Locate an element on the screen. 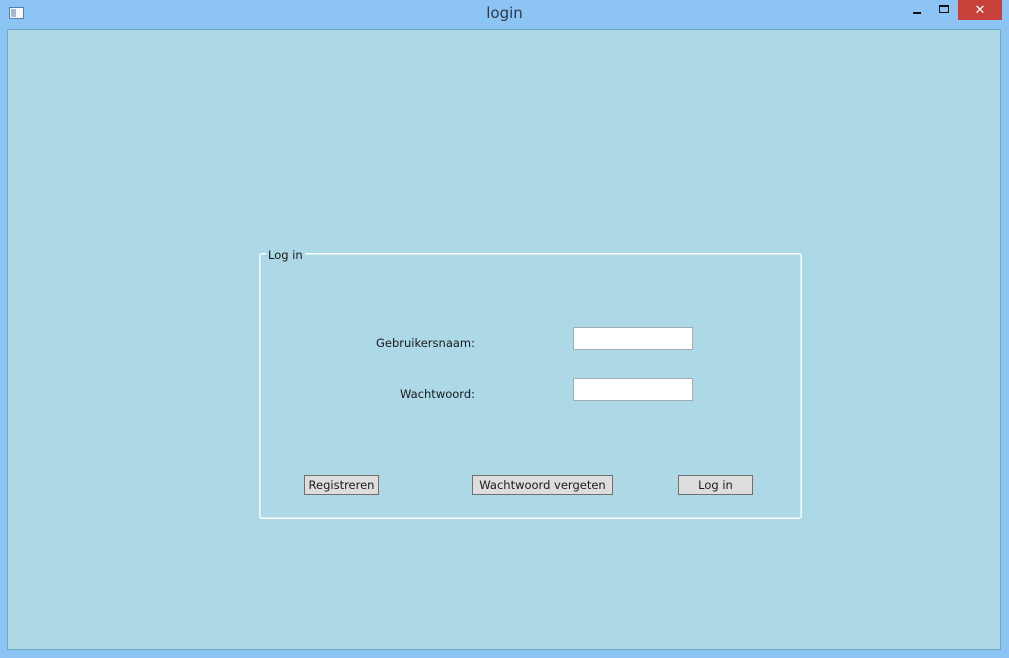 The height and width of the screenshot is (658, 1009). maximize-button is located at coordinates (944, 10).